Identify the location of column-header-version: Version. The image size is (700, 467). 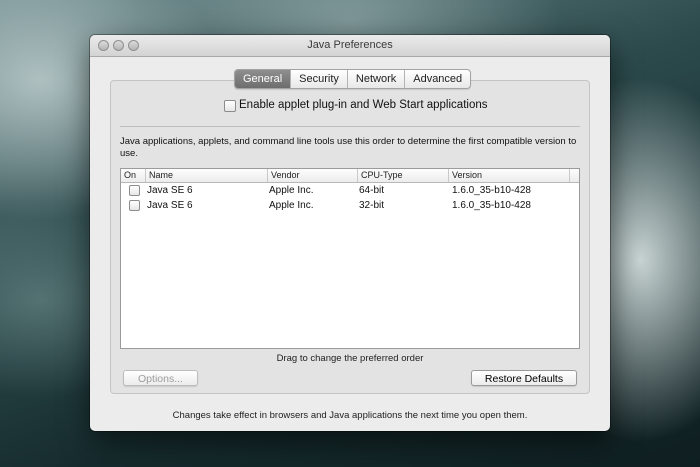
(508, 175).